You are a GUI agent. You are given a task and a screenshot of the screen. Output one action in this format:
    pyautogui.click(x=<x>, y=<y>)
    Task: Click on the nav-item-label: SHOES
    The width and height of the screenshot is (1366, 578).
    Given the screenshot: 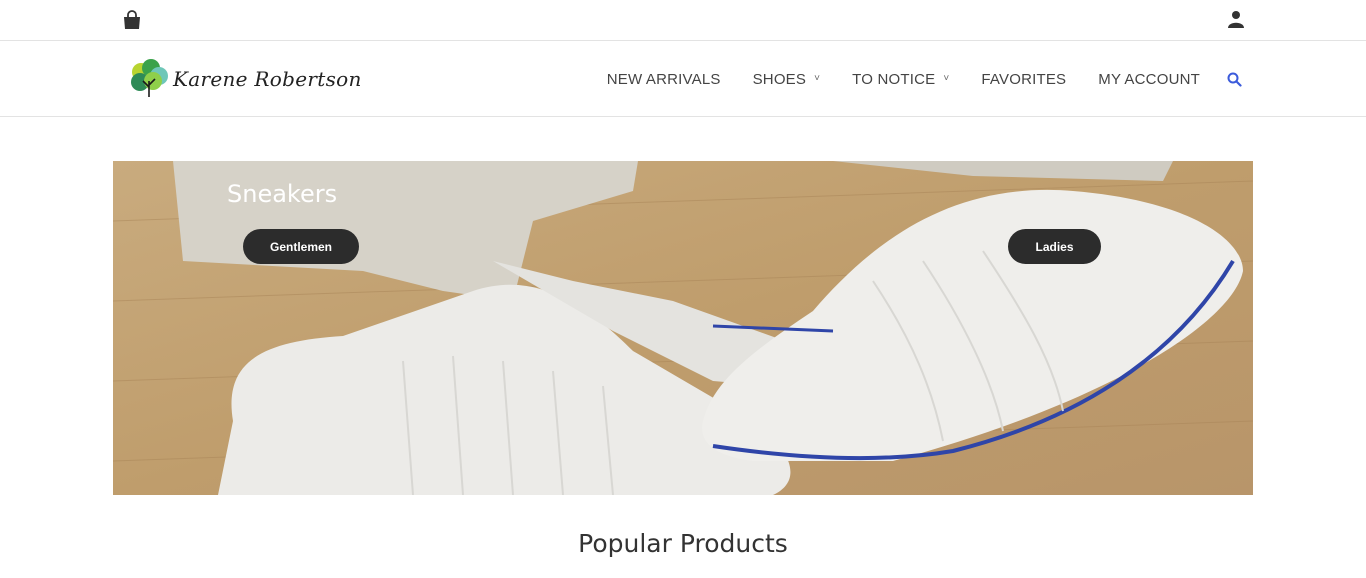 What is the action you would take?
    pyautogui.click(x=779, y=79)
    